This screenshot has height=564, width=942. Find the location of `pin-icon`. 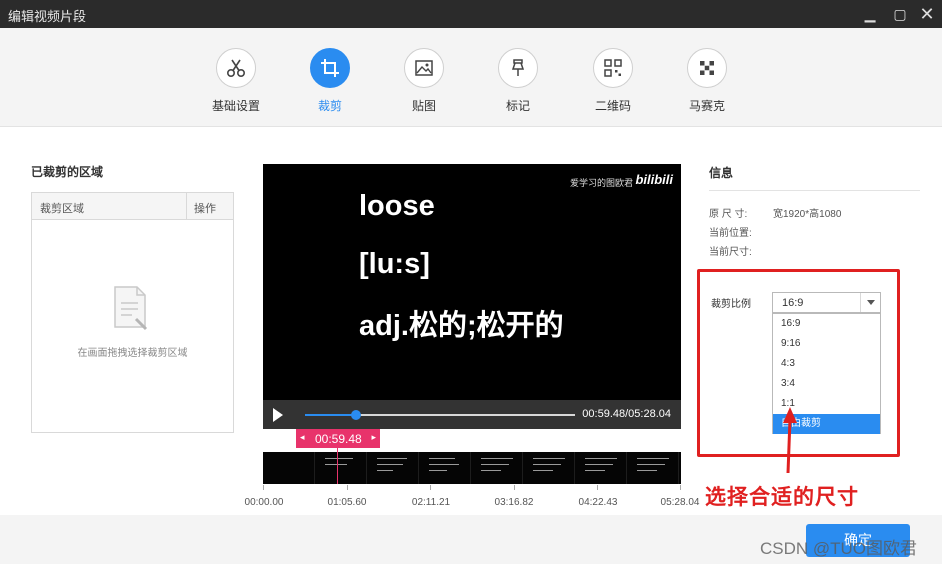

pin-icon is located at coordinates (518, 68).